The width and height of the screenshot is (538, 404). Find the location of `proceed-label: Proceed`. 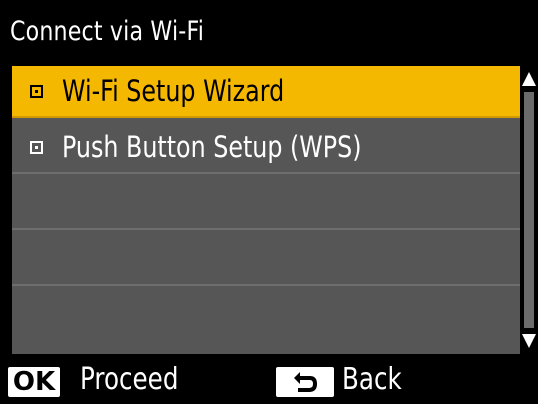

proceed-label: Proceed is located at coordinates (129, 379).